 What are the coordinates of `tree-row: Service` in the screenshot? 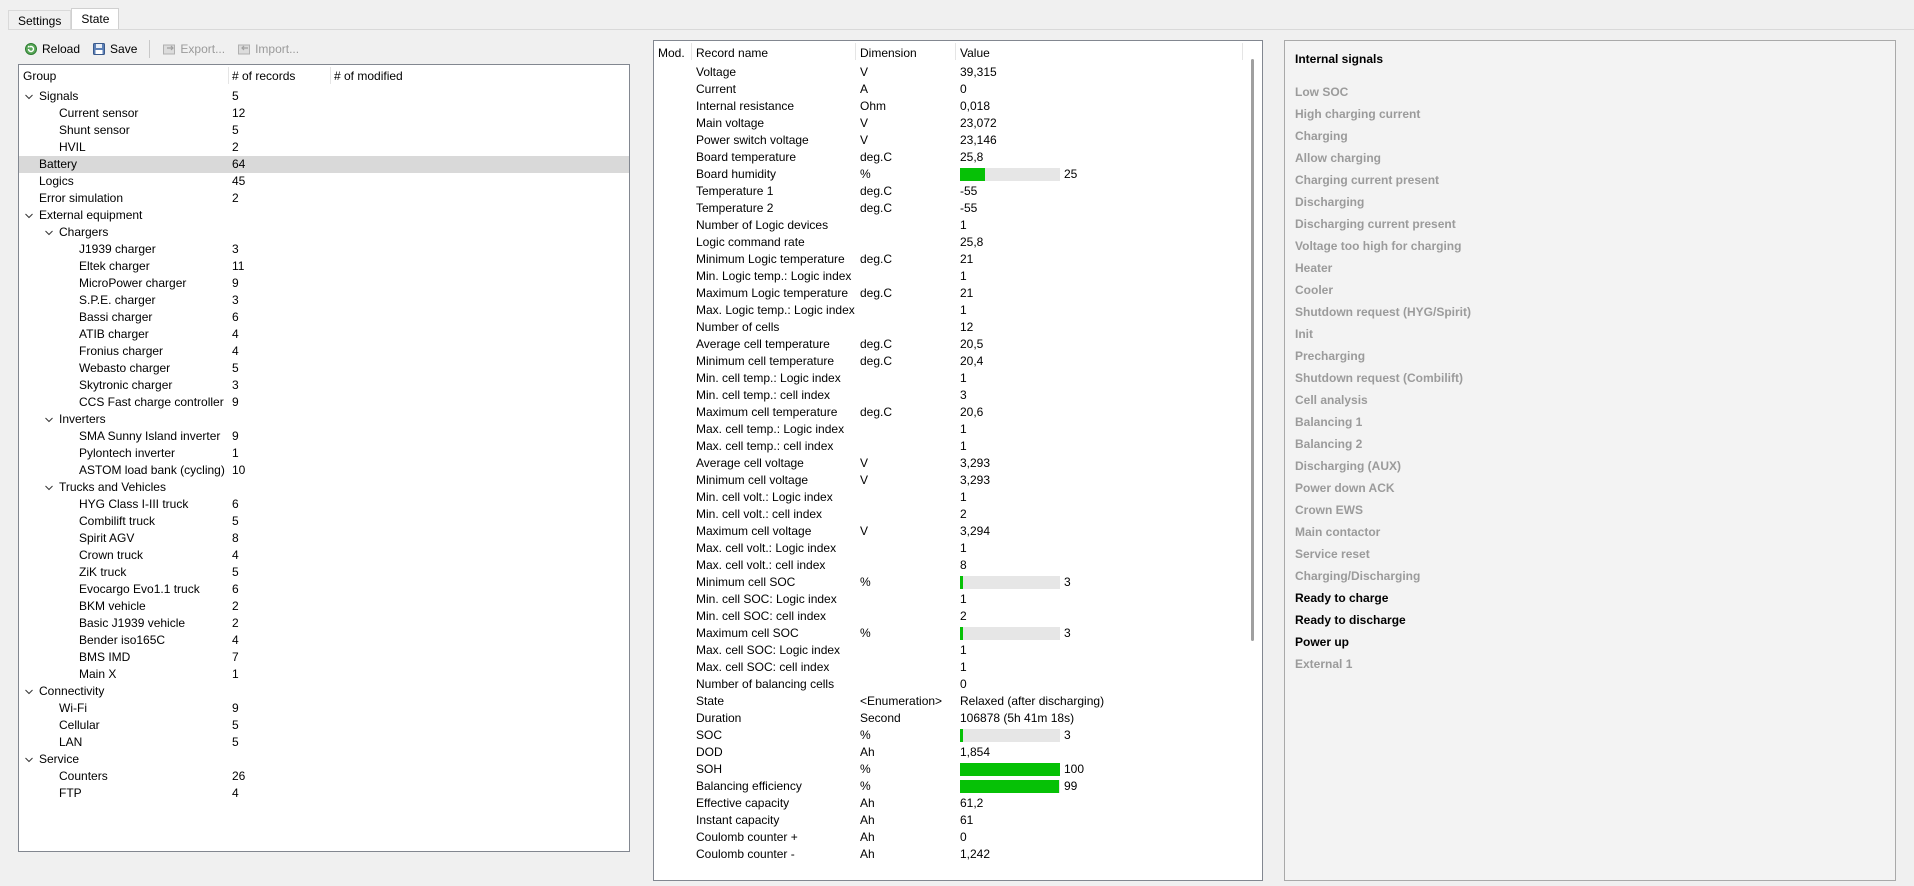 It's located at (324, 759).